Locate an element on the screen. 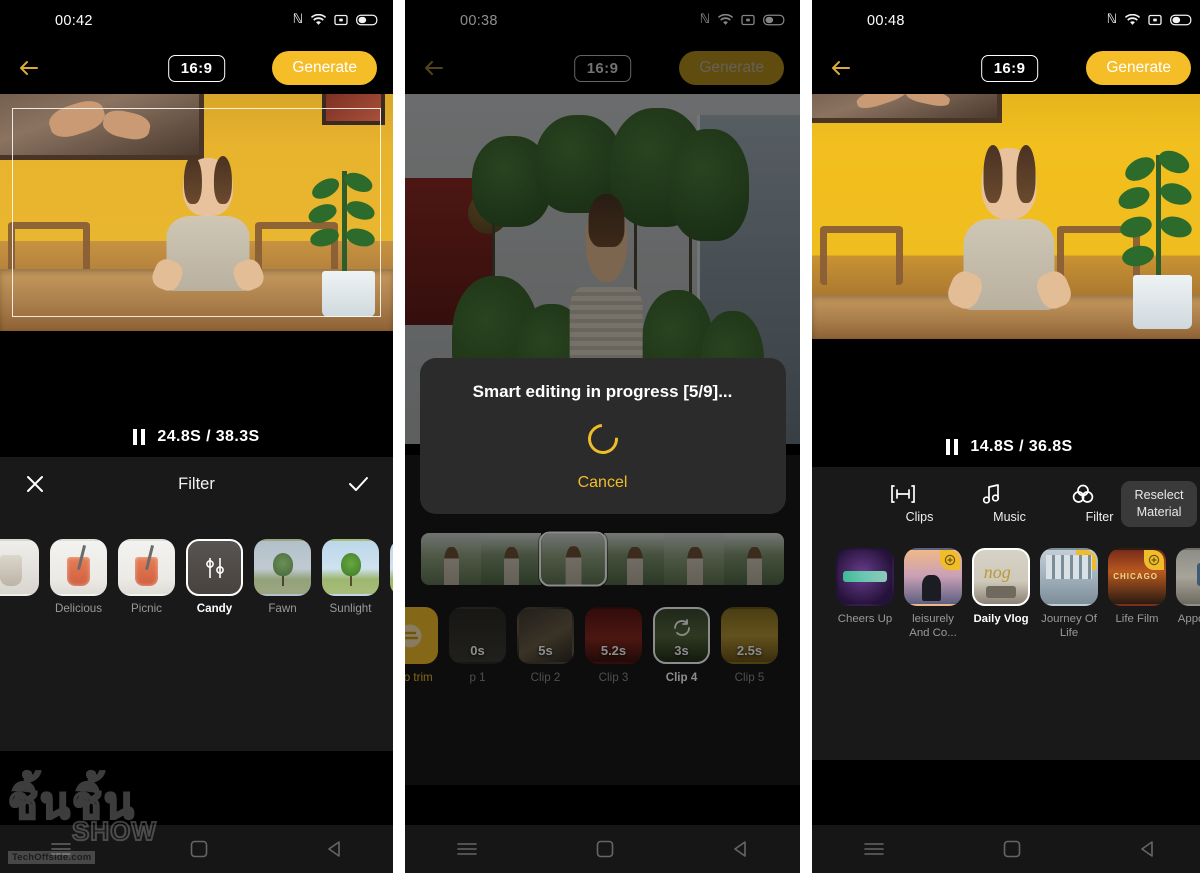 The height and width of the screenshot is (873, 1200). filter-label: Picnic is located at coordinates (146, 608).